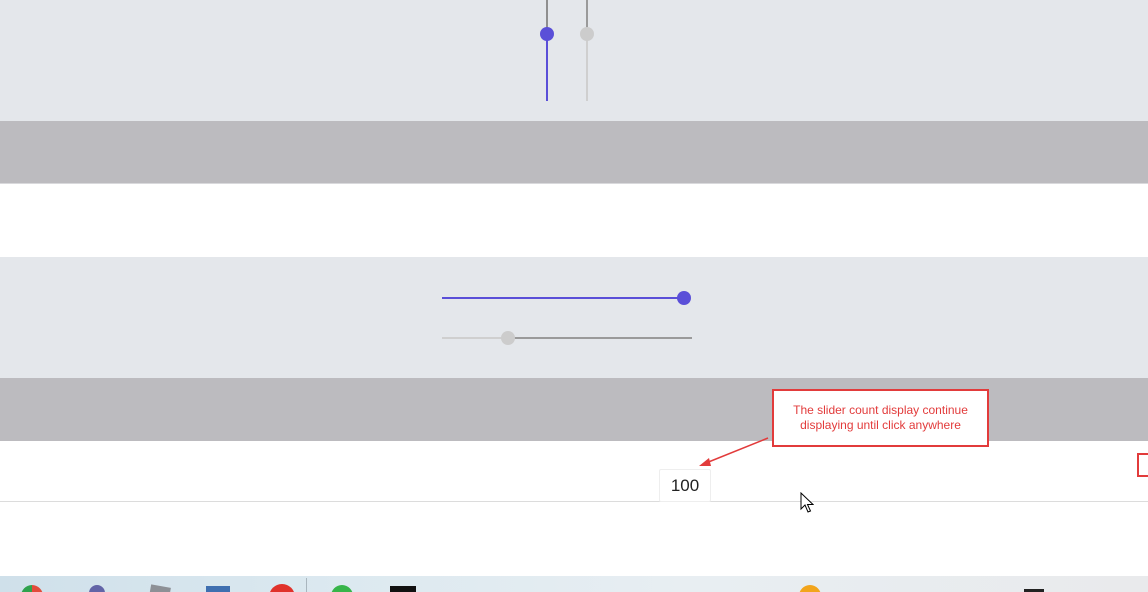 This screenshot has height=592, width=1148. What do you see at coordinates (97, 588) in the screenshot?
I see `teams-icon` at bounding box center [97, 588].